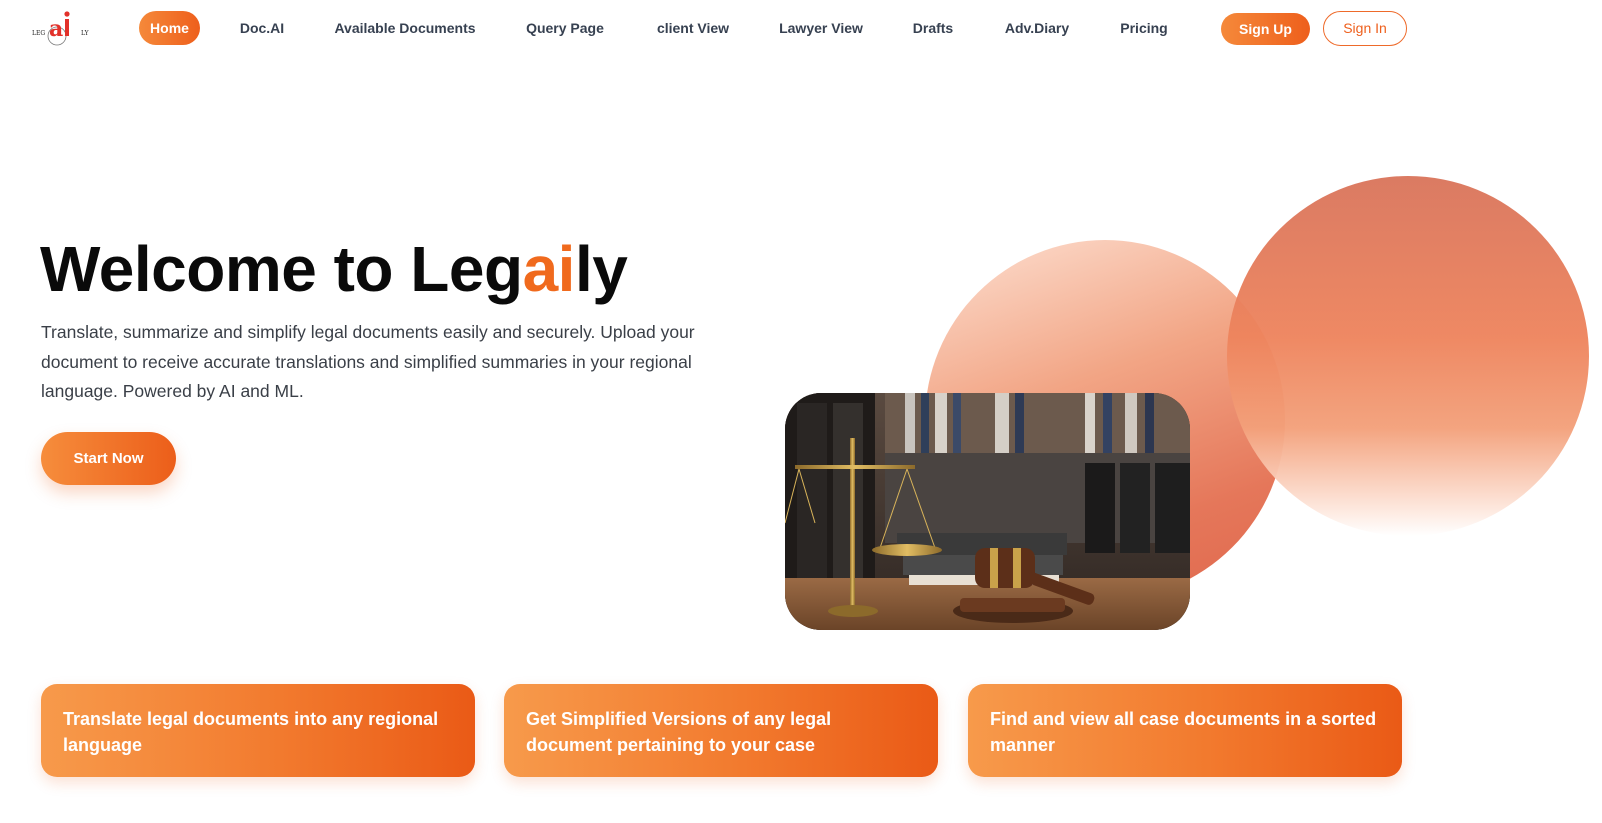  Describe the element at coordinates (549, 269) in the screenshot. I see `hero-title-accent: ai` at that location.